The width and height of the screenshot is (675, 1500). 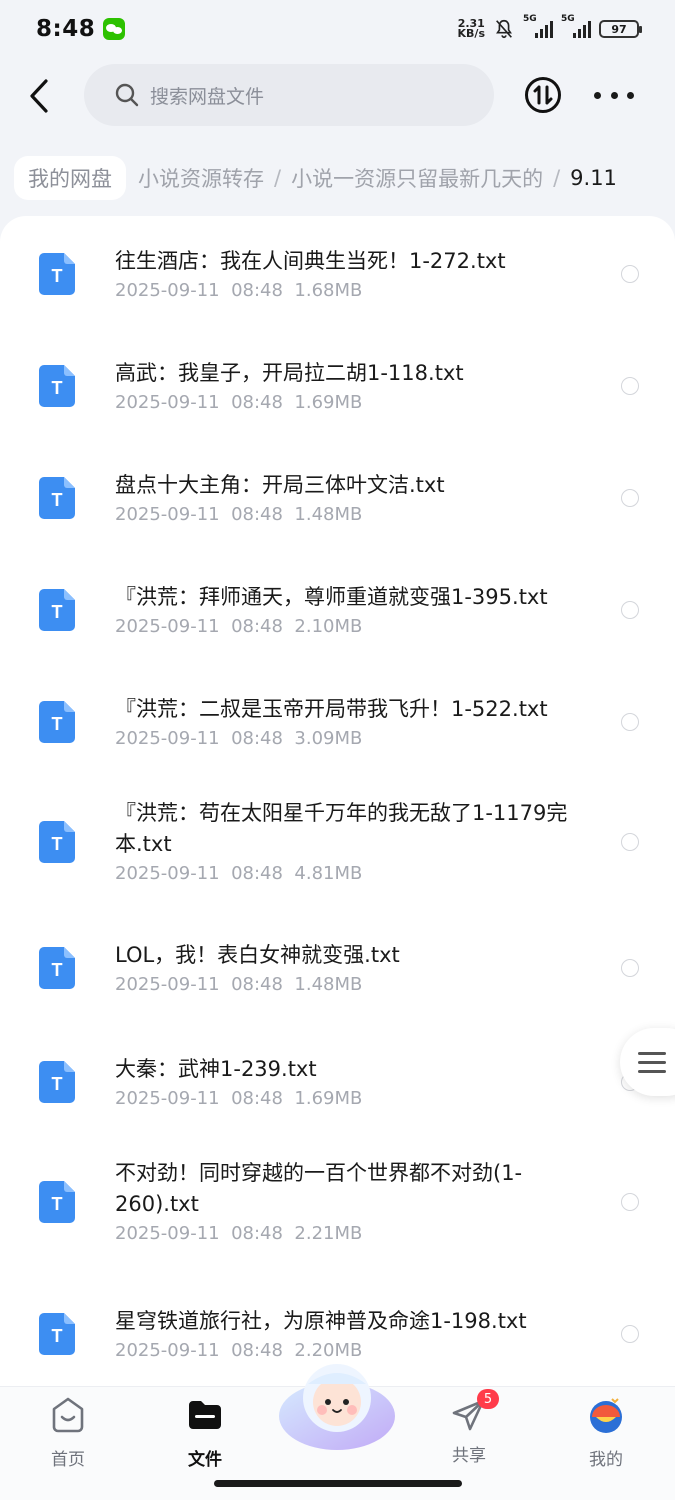 I want to click on nav-files-label: 文件, so click(x=205, y=1460).